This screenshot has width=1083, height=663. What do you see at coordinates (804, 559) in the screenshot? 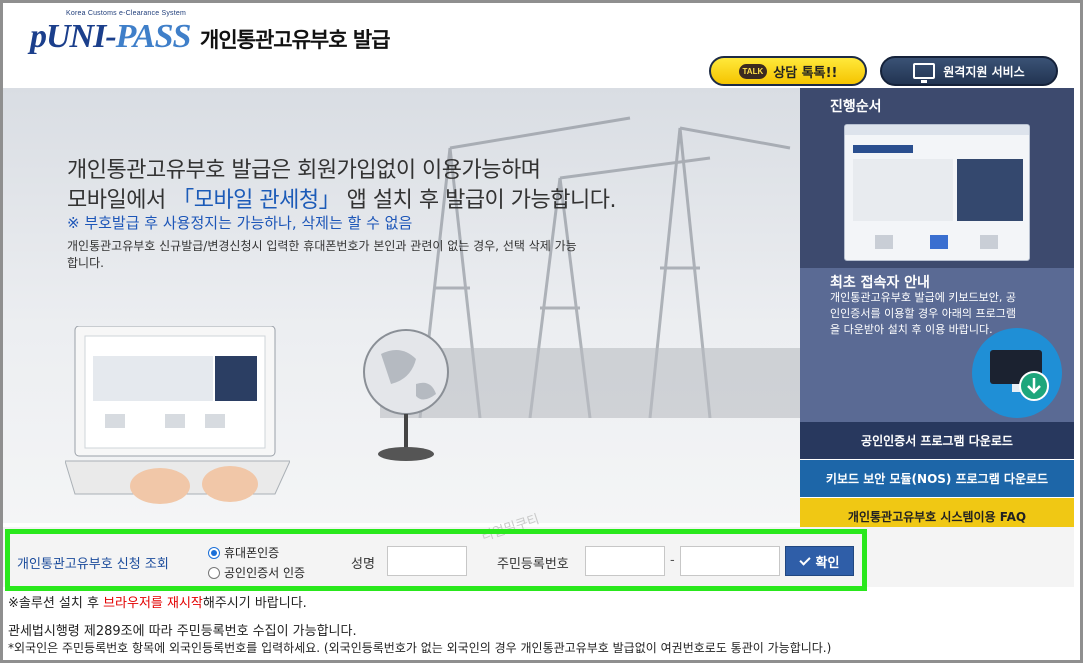
I see `check-icon` at bounding box center [804, 559].